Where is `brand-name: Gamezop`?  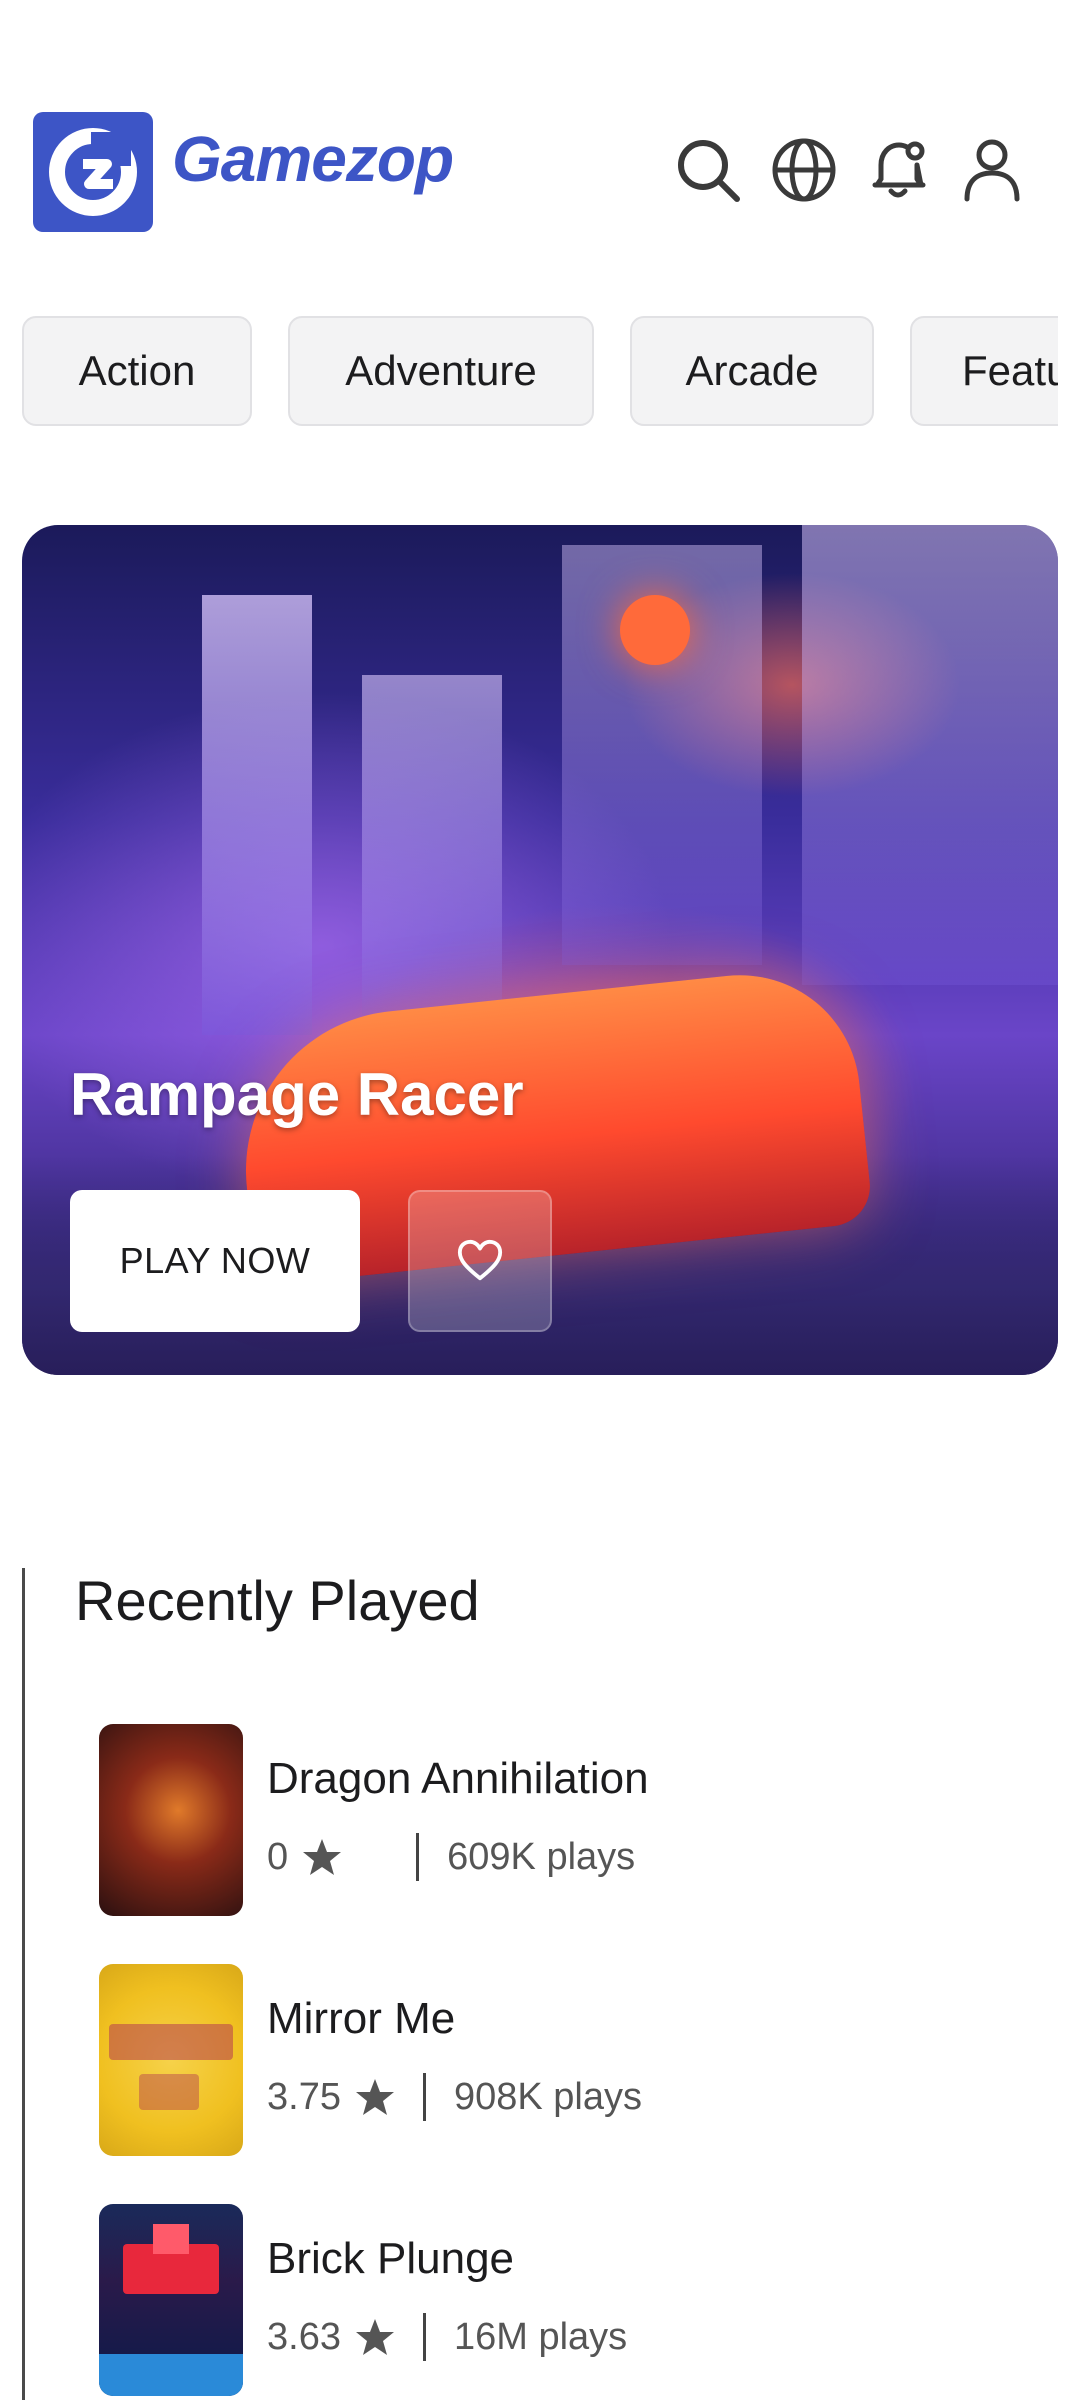 brand-name: Gamezop is located at coordinates (313, 159).